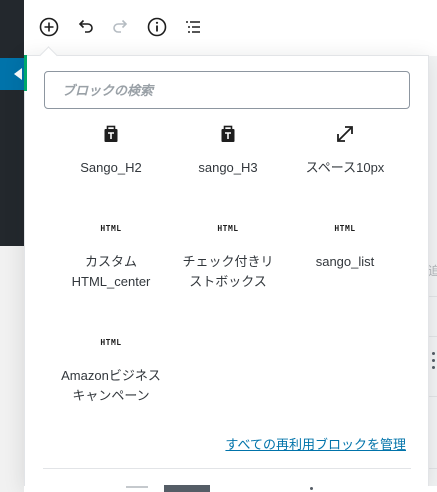 Image resolution: width=437 pixels, height=492 pixels. What do you see at coordinates (111, 167) in the screenshot?
I see `block-label: Sango_H2` at bounding box center [111, 167].